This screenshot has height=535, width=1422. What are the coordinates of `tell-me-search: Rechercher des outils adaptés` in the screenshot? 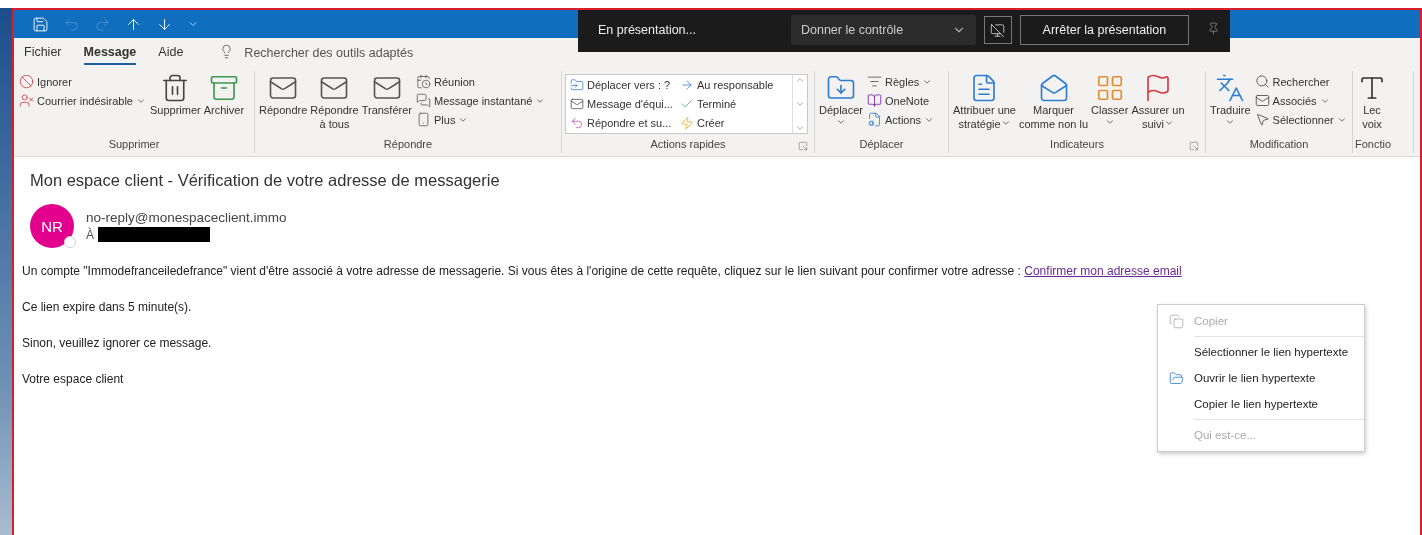 It's located at (329, 53).